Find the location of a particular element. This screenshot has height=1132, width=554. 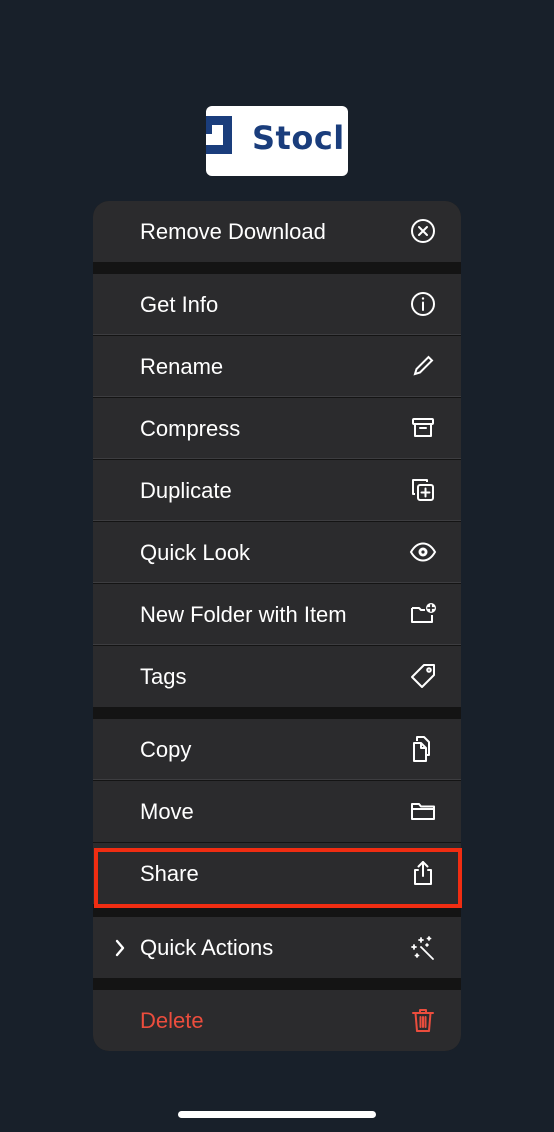

tags-item: Tags is located at coordinates (277, 676).